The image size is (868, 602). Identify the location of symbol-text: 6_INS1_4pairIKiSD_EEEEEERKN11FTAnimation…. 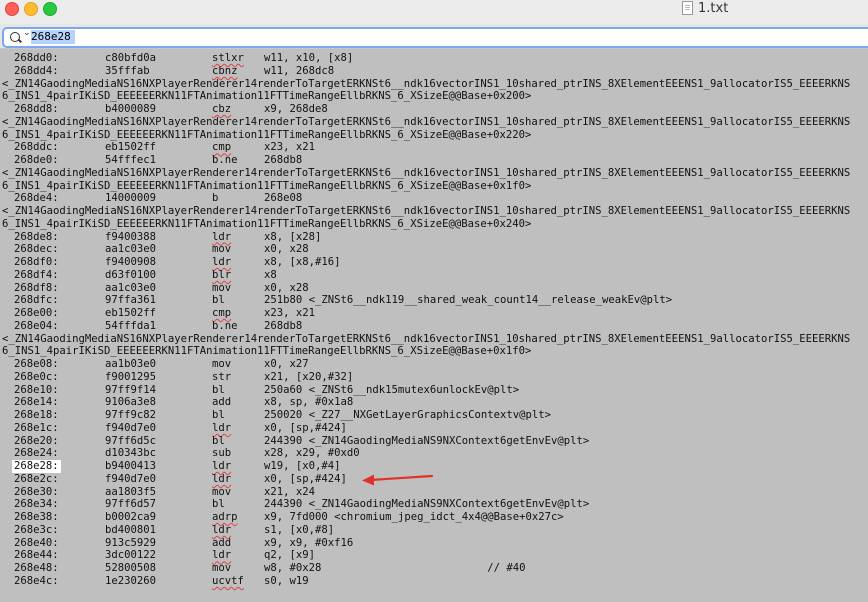
(267, 134).